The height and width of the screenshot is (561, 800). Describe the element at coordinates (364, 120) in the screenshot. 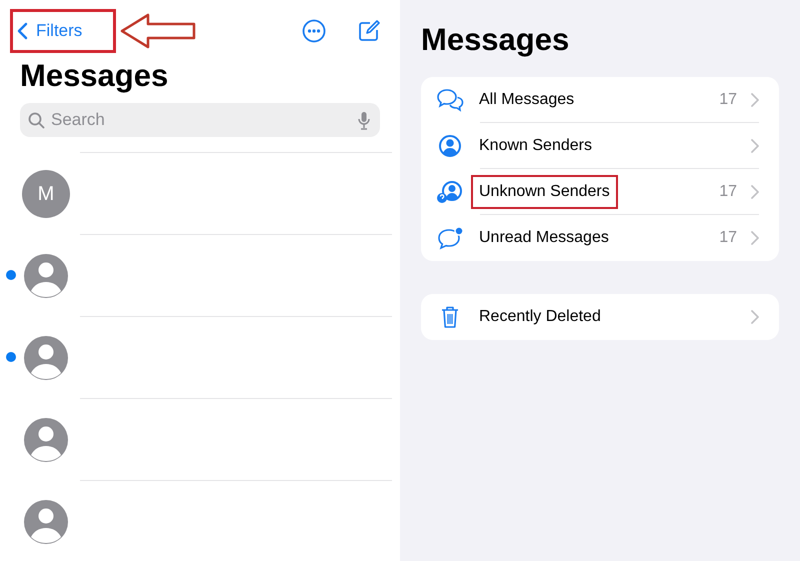

I see `microphone-icon` at that location.